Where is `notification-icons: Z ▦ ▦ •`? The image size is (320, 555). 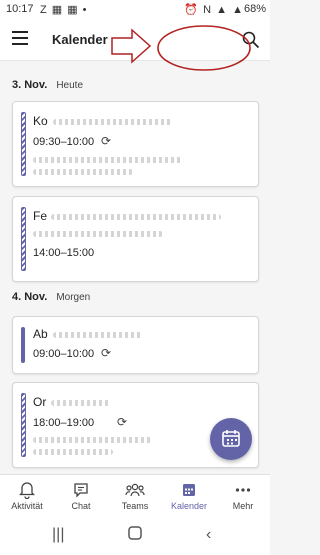 notification-icons: Z ▦ ▦ • is located at coordinates (64, 10).